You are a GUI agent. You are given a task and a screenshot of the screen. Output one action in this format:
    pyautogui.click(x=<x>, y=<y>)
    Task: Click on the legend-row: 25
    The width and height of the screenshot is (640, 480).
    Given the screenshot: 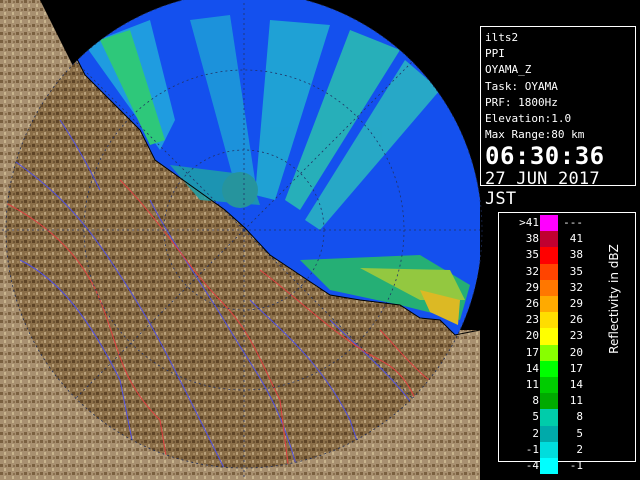 What is the action you would take?
    pyautogui.click(x=549, y=433)
    